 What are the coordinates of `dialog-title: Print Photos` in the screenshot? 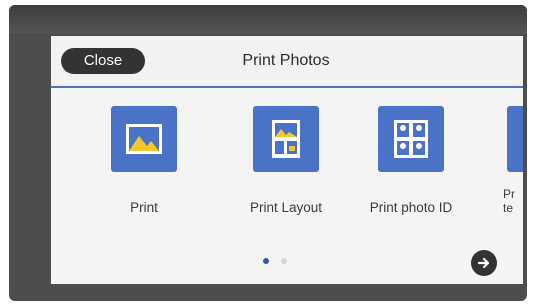 It's located at (286, 60).